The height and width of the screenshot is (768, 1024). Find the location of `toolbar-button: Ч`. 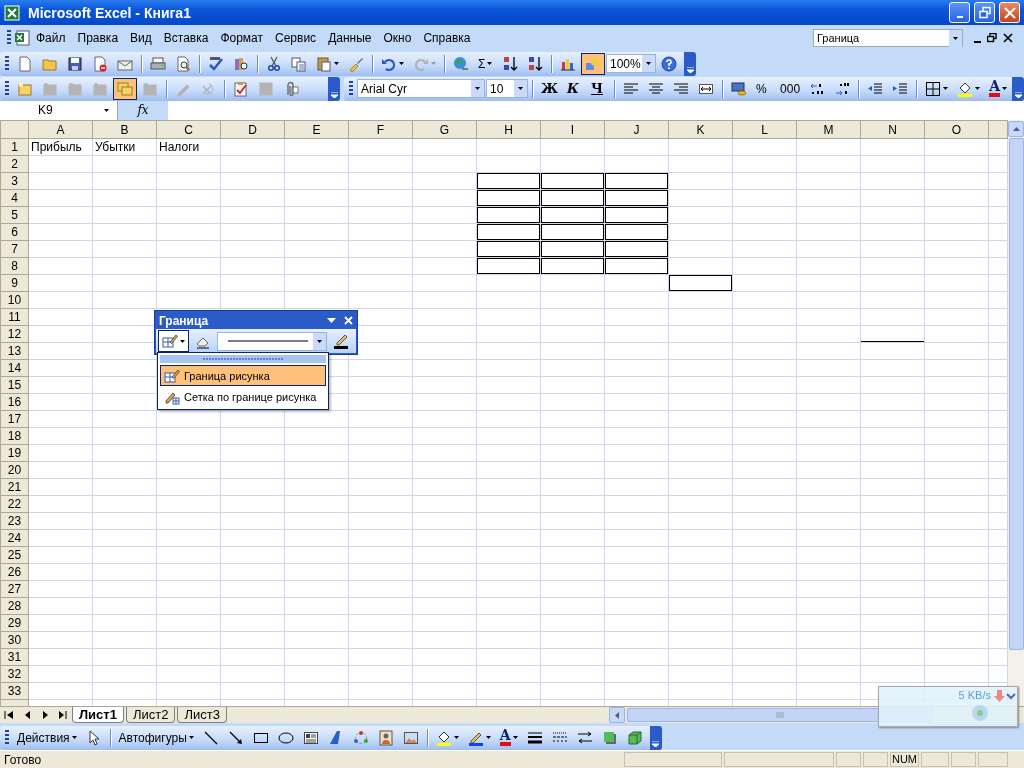

toolbar-button: Ч is located at coordinates (599, 88).